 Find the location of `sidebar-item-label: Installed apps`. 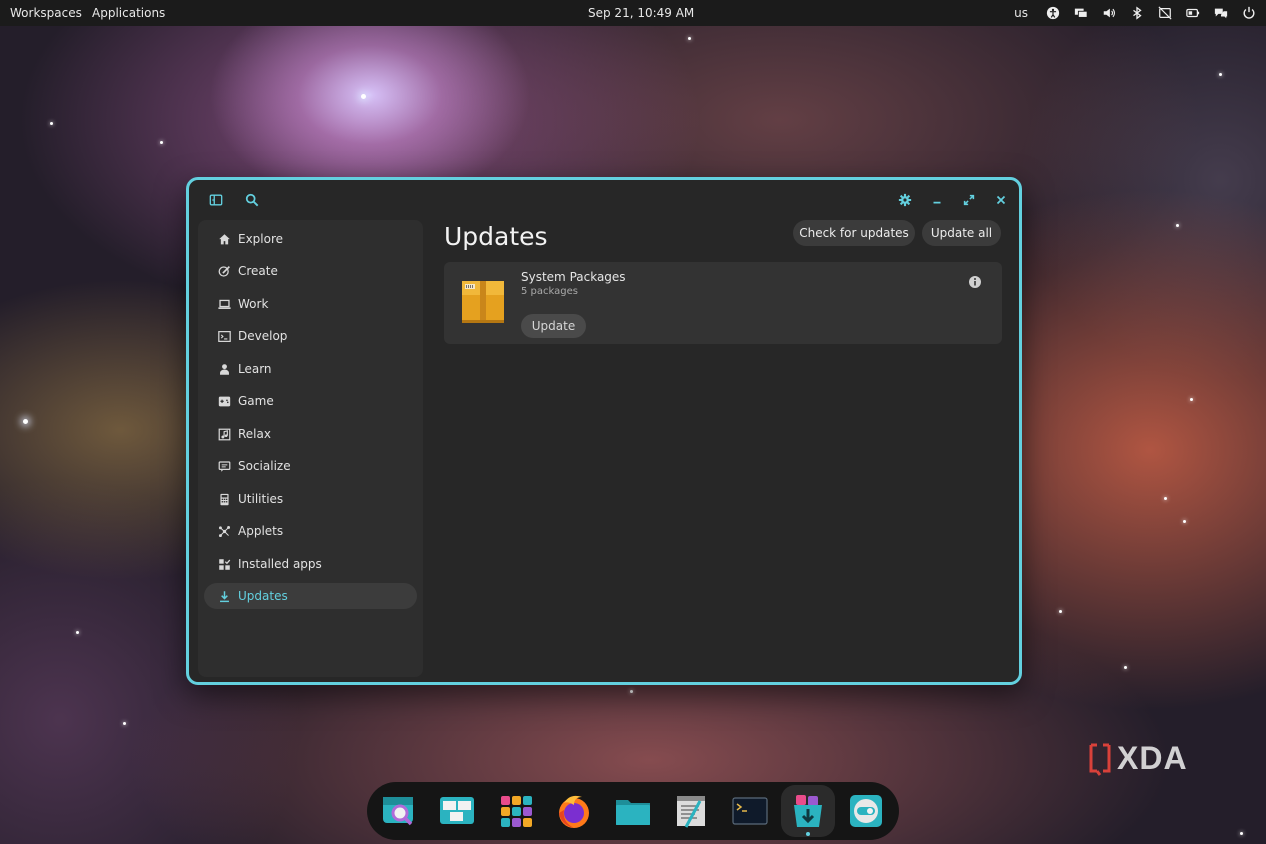

sidebar-item-label: Installed apps is located at coordinates (280, 564).